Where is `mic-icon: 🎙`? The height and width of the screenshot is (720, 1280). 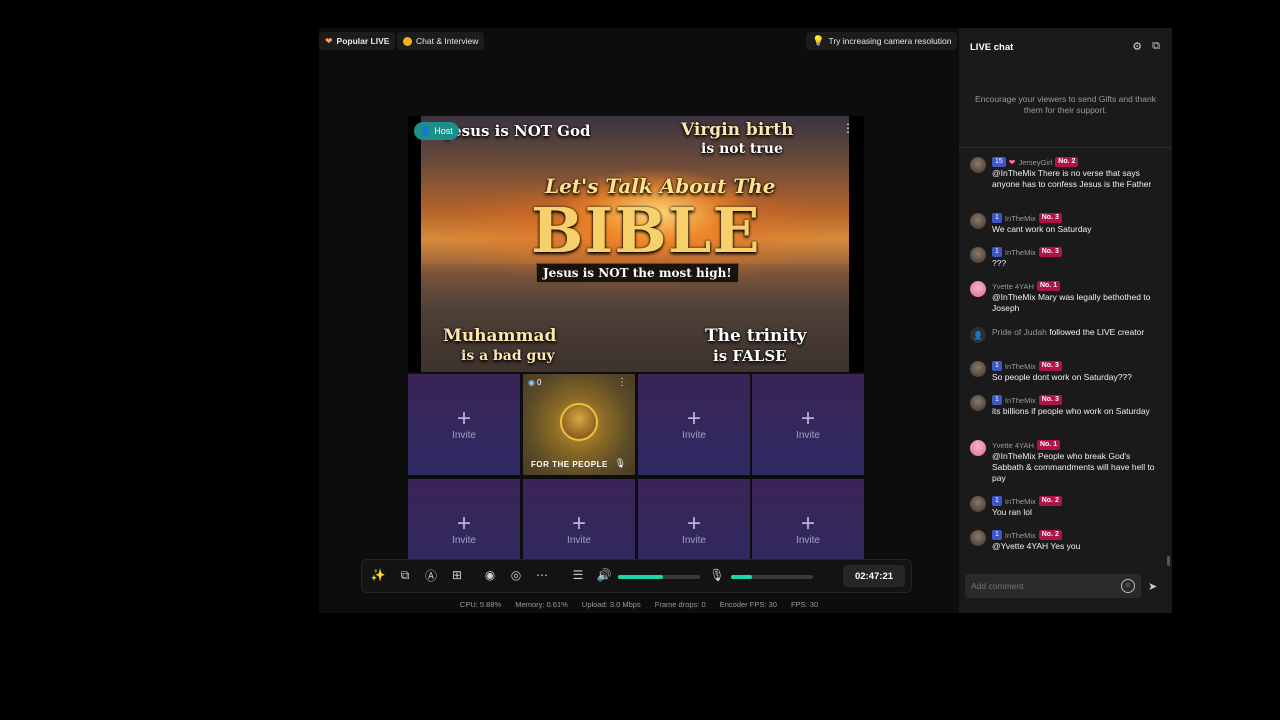 mic-icon: 🎙 is located at coordinates (620, 463).